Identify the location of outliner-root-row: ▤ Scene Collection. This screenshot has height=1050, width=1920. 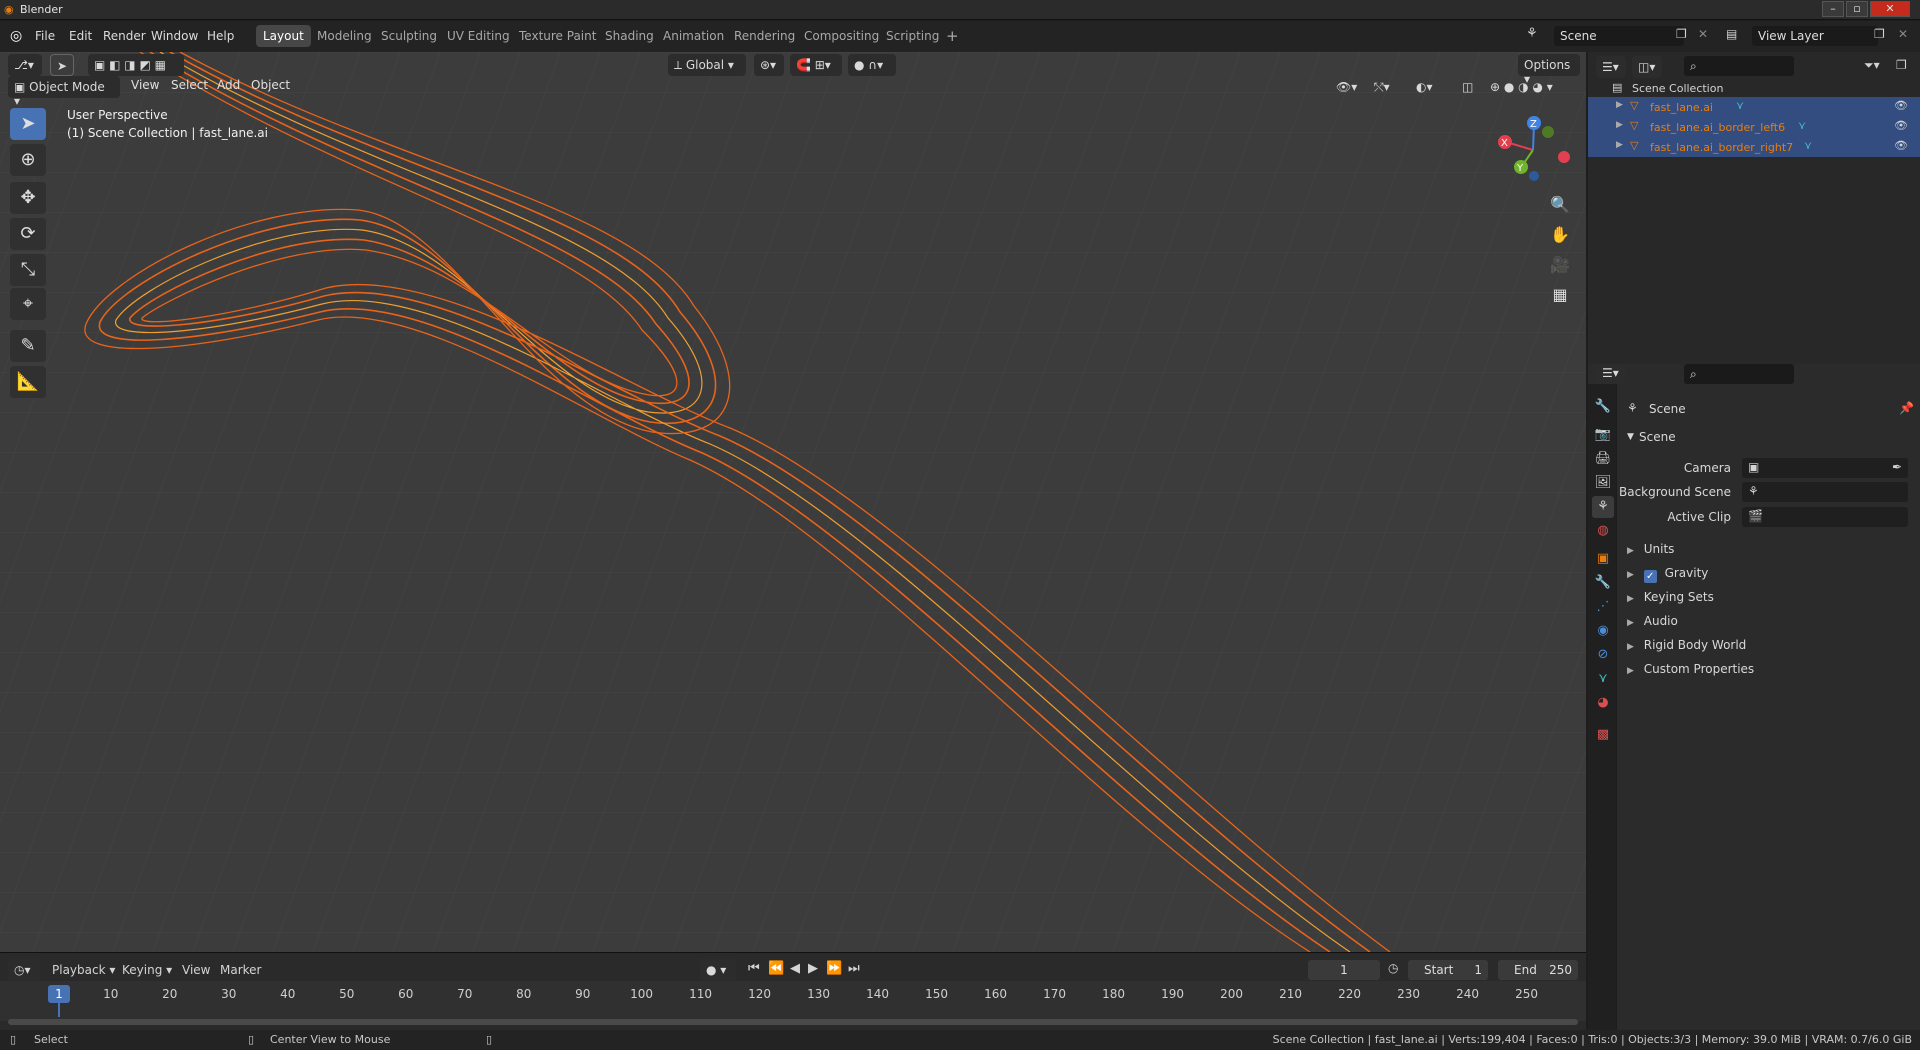
(1754, 88).